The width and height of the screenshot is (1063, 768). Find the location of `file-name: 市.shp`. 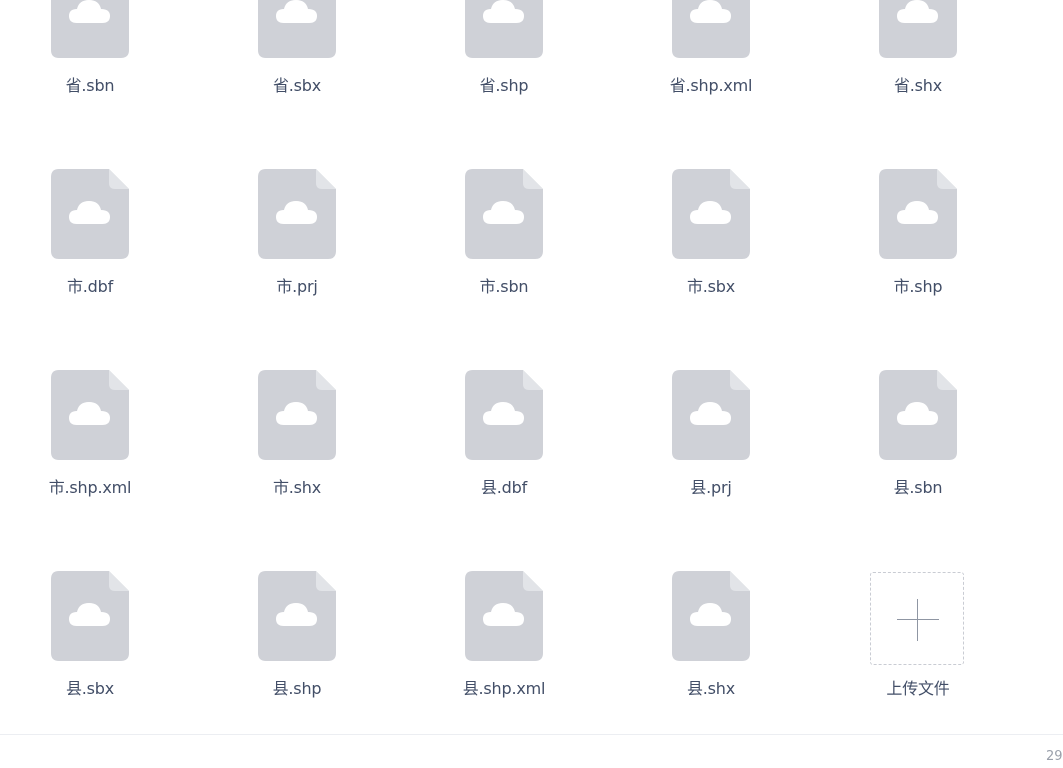

file-name: 市.shp is located at coordinates (918, 286).